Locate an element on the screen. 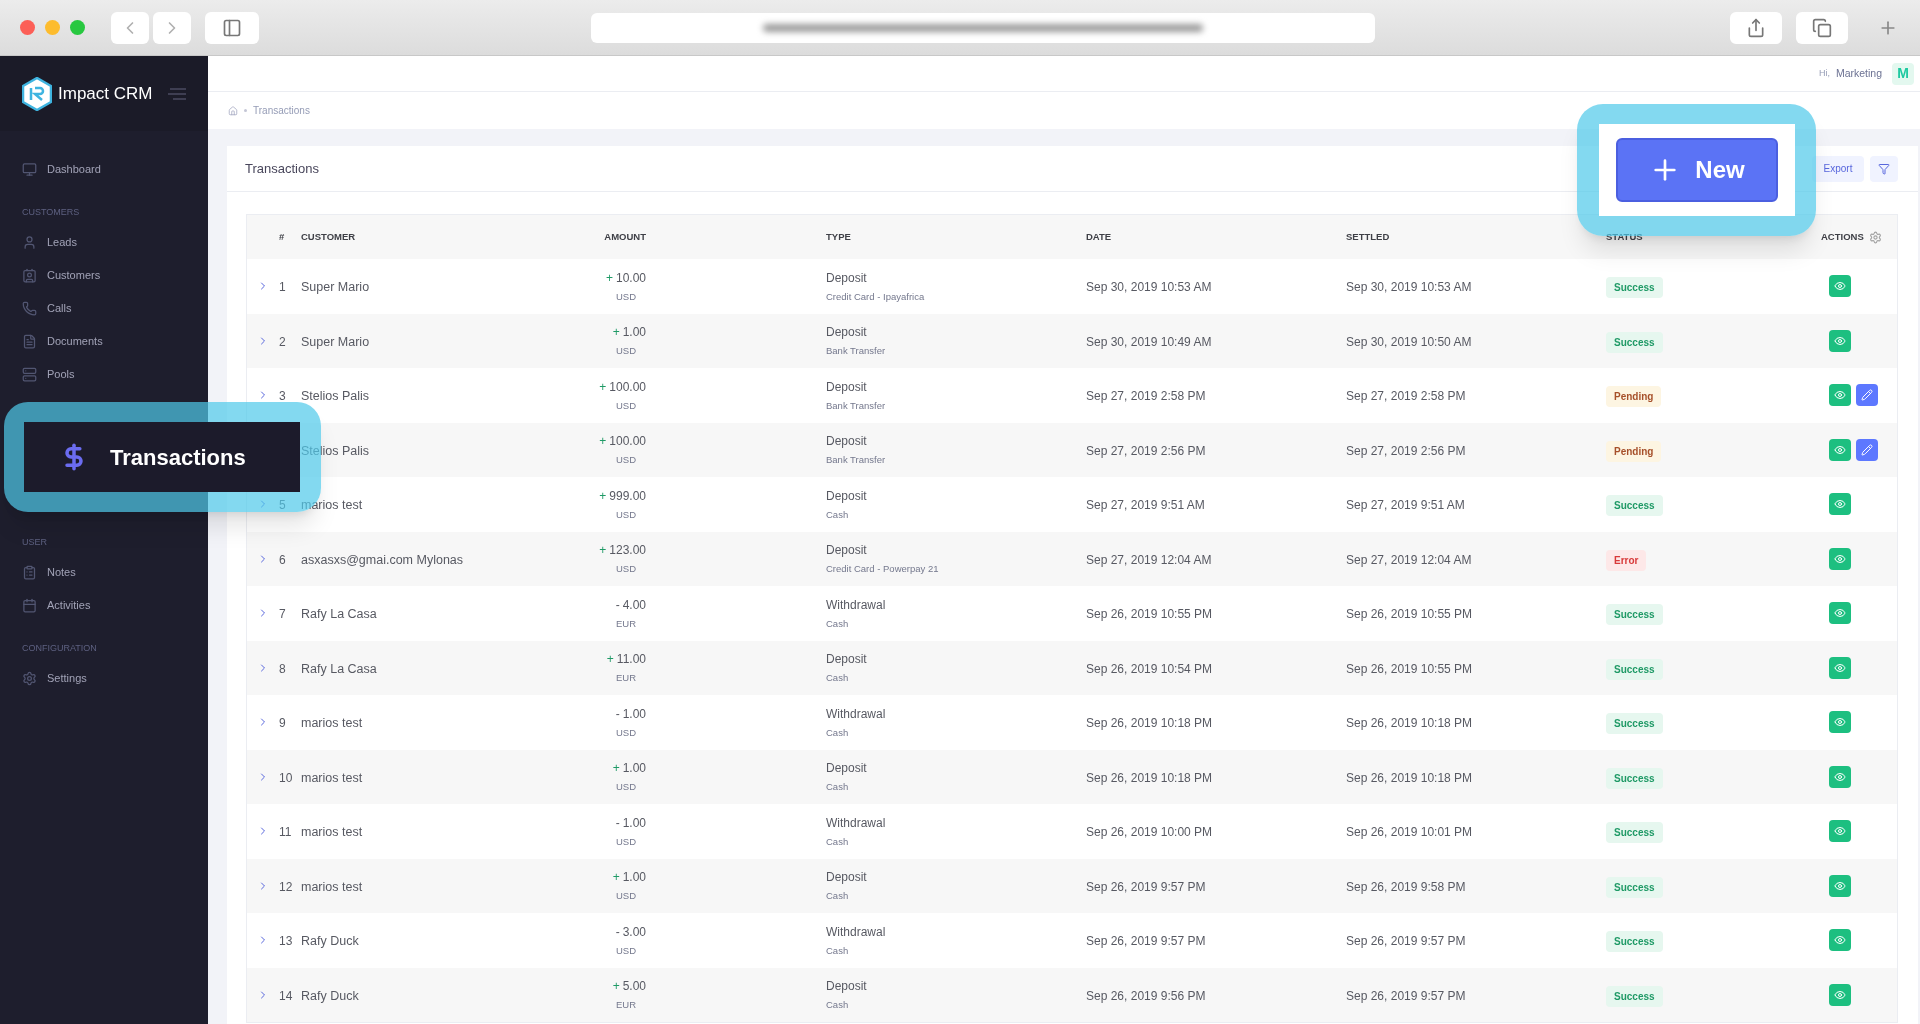  sidebar-item: Notes is located at coordinates (104, 572).